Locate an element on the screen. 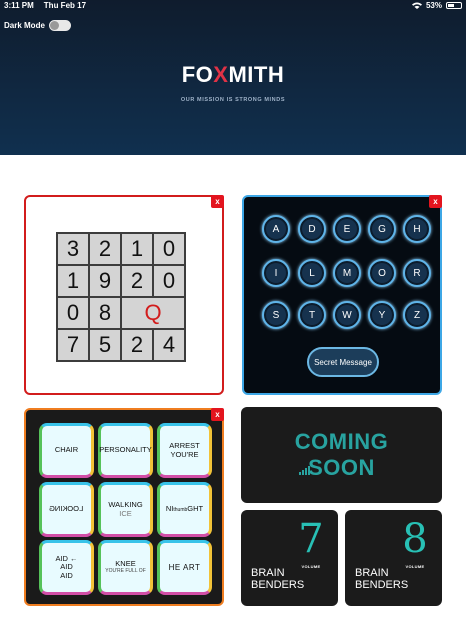 The image size is (466, 621). letter-button: R is located at coordinates (417, 273).